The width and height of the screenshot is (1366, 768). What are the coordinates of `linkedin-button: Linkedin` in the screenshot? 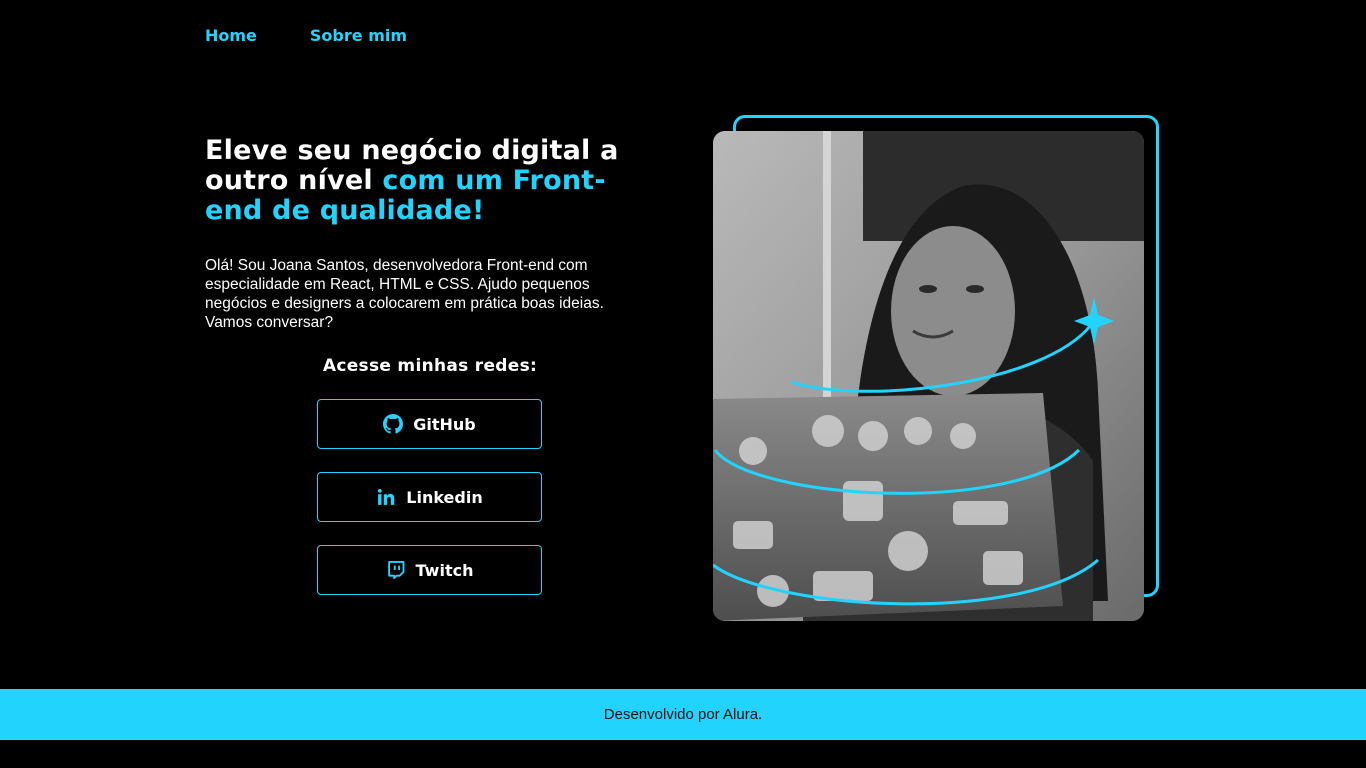 It's located at (429, 497).